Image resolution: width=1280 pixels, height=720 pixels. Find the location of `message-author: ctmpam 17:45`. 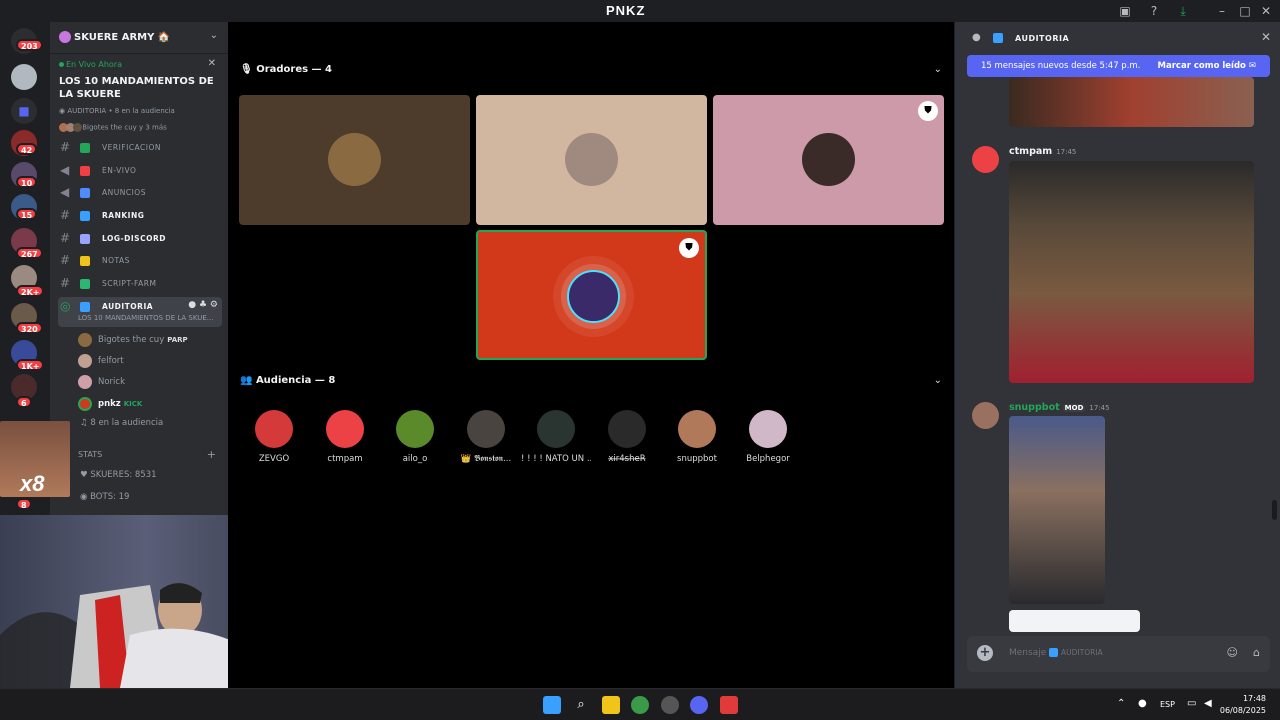

message-author: ctmpam 17:45 is located at coordinates (1042, 151).